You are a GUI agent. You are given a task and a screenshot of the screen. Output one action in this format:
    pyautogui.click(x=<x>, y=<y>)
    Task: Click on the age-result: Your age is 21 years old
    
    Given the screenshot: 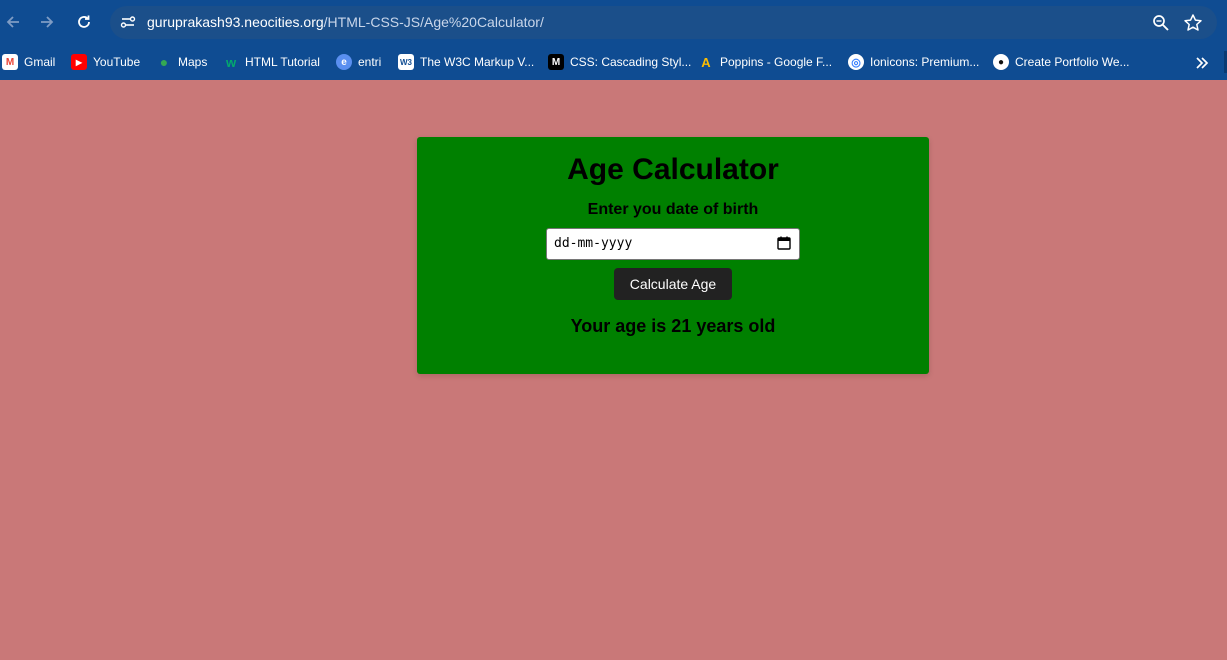 What is the action you would take?
    pyautogui.click(x=673, y=326)
    